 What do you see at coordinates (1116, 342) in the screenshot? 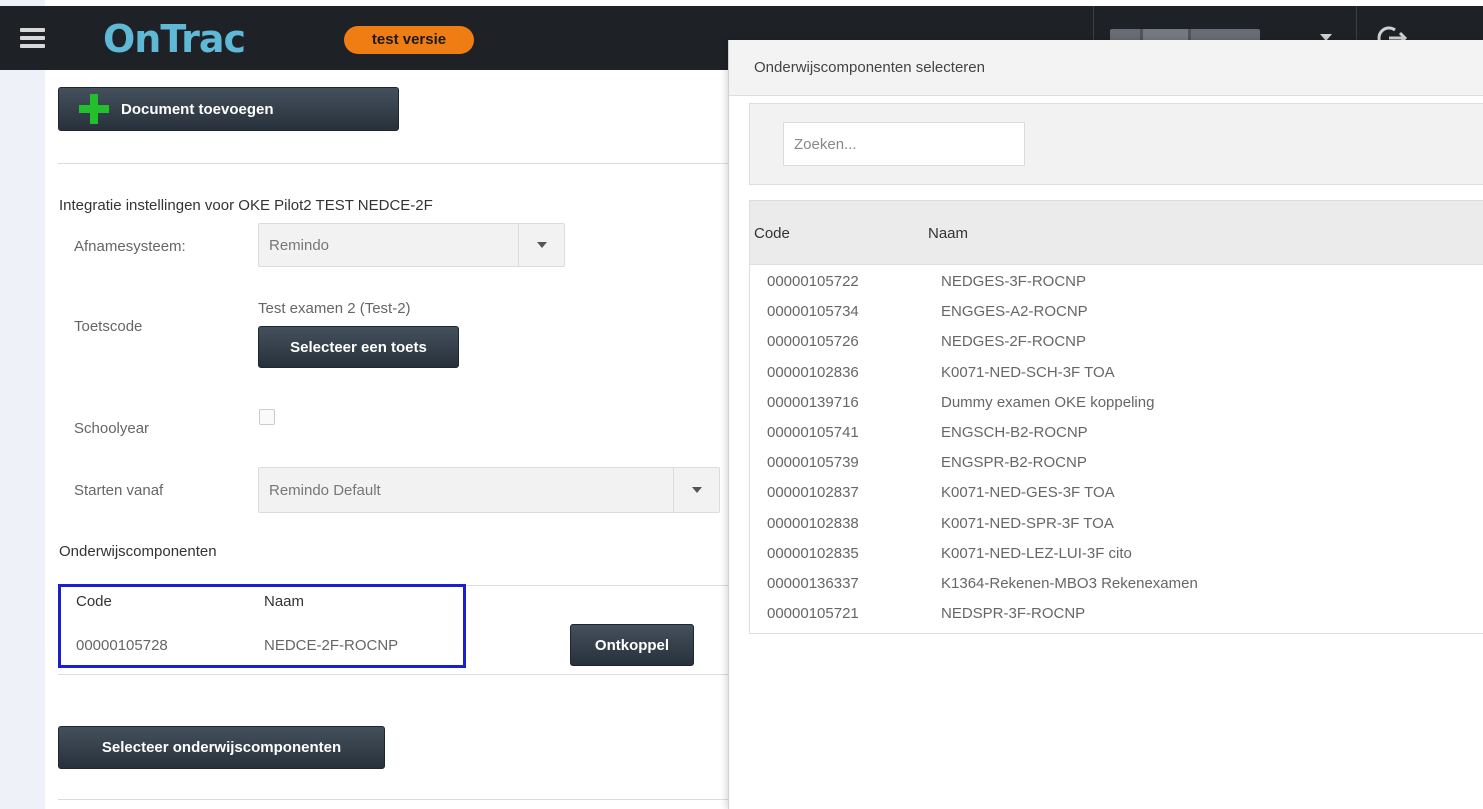
I see `table-row: 00000105726 NEDGES-2F-ROCNP` at bounding box center [1116, 342].